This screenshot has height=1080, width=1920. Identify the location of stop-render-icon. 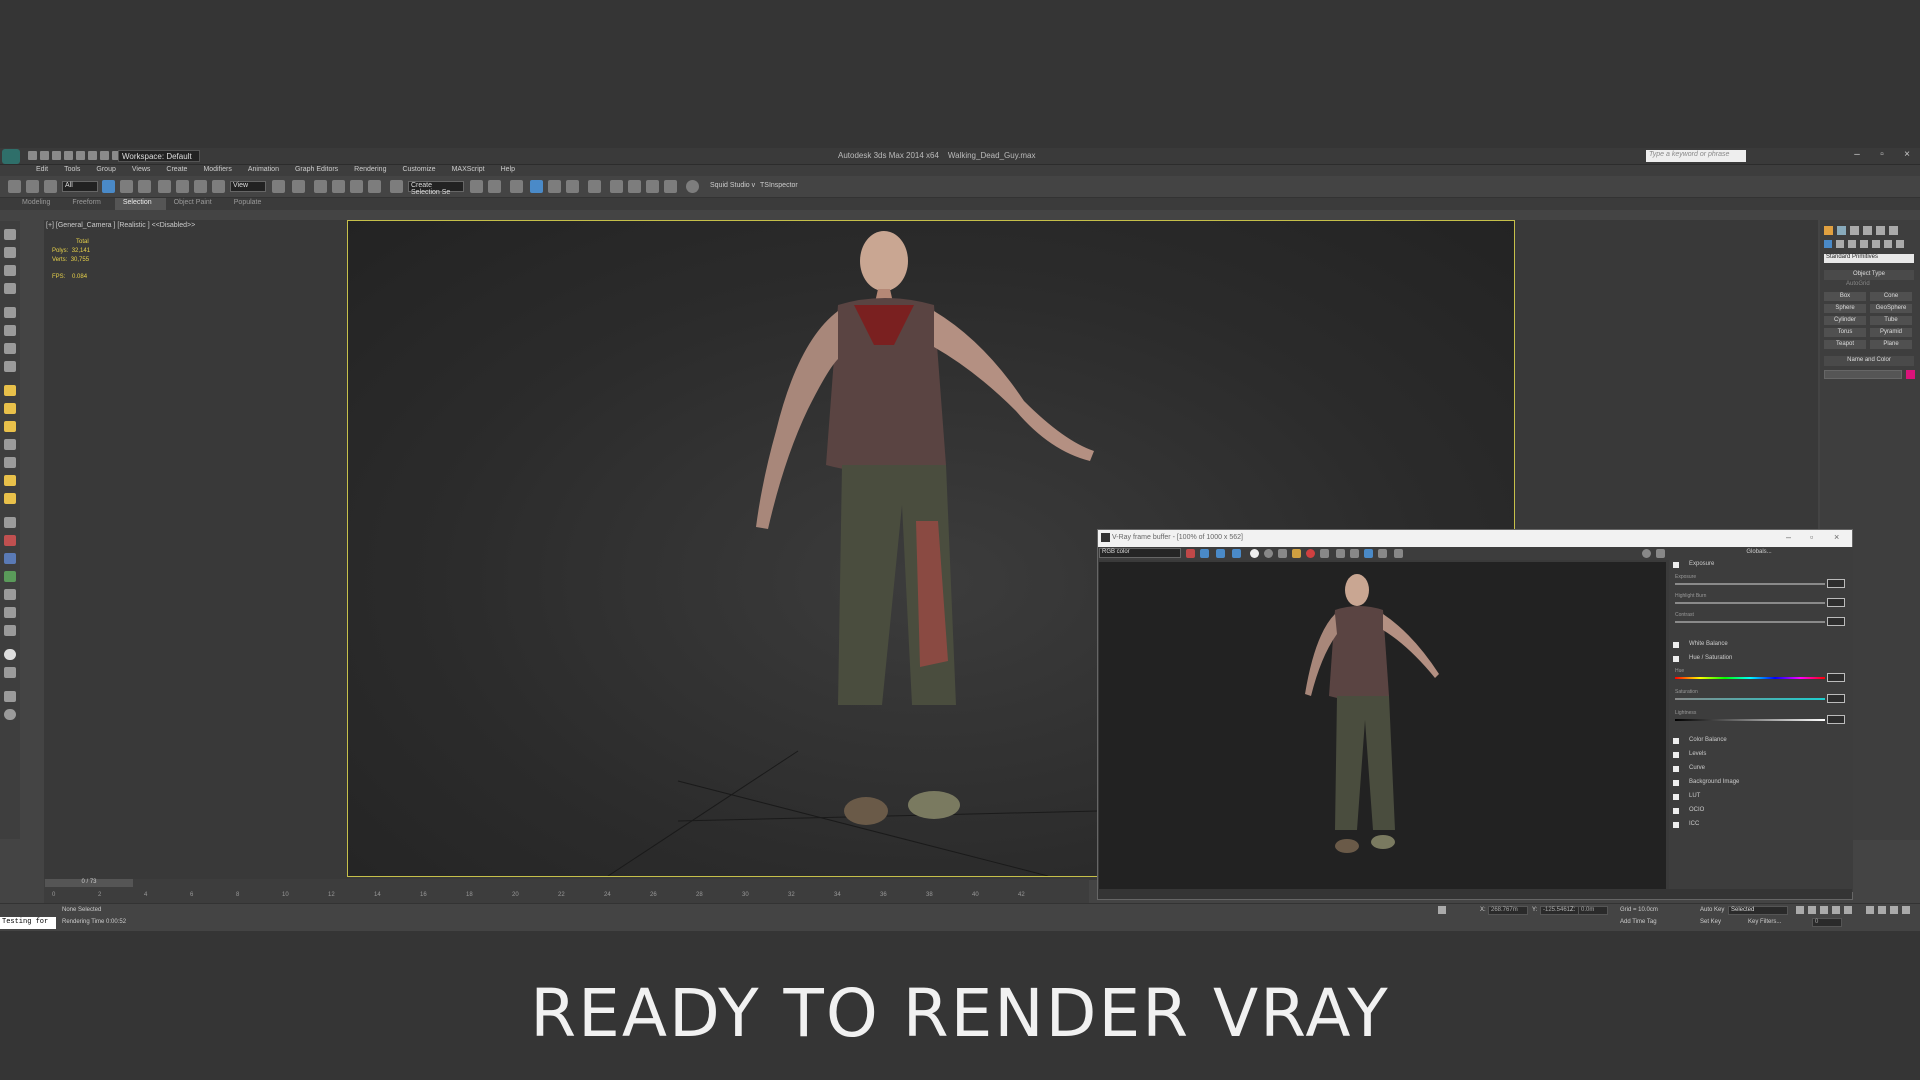
(1310, 553).